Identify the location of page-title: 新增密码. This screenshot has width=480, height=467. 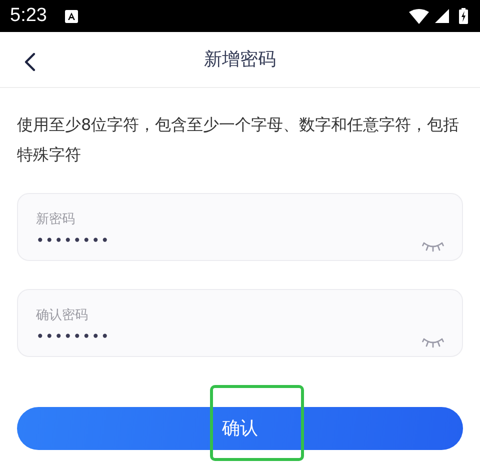
(240, 60).